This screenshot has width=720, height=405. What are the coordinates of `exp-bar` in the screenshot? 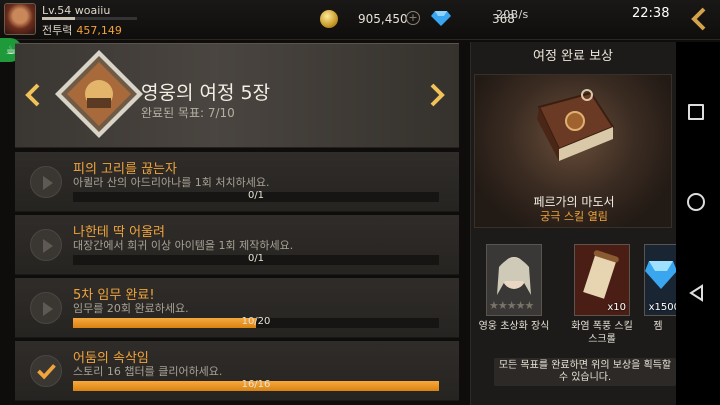 It's located at (89, 18).